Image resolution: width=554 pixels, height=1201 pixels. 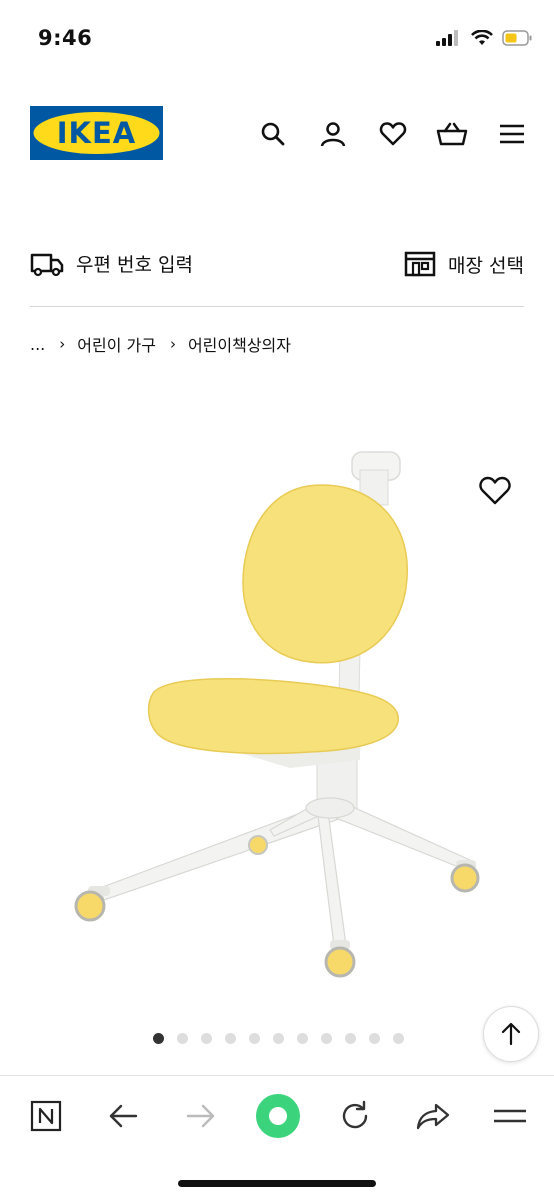 I want to click on scroll-to-top-button, so click(x=511, y=1034).